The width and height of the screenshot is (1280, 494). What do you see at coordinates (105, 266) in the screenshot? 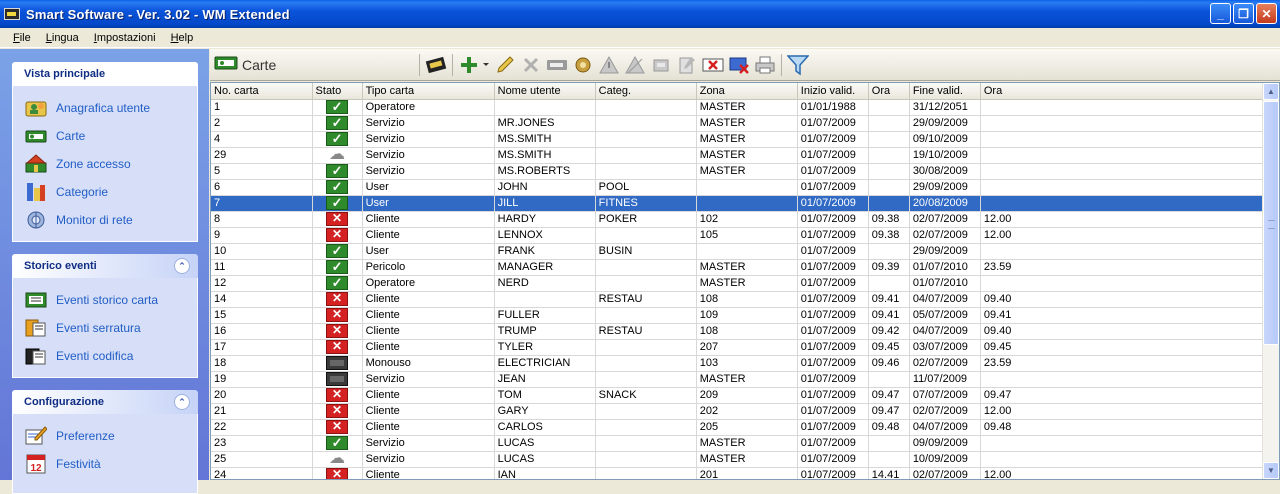
I see `group-header: Storico eventi ⌃` at bounding box center [105, 266].